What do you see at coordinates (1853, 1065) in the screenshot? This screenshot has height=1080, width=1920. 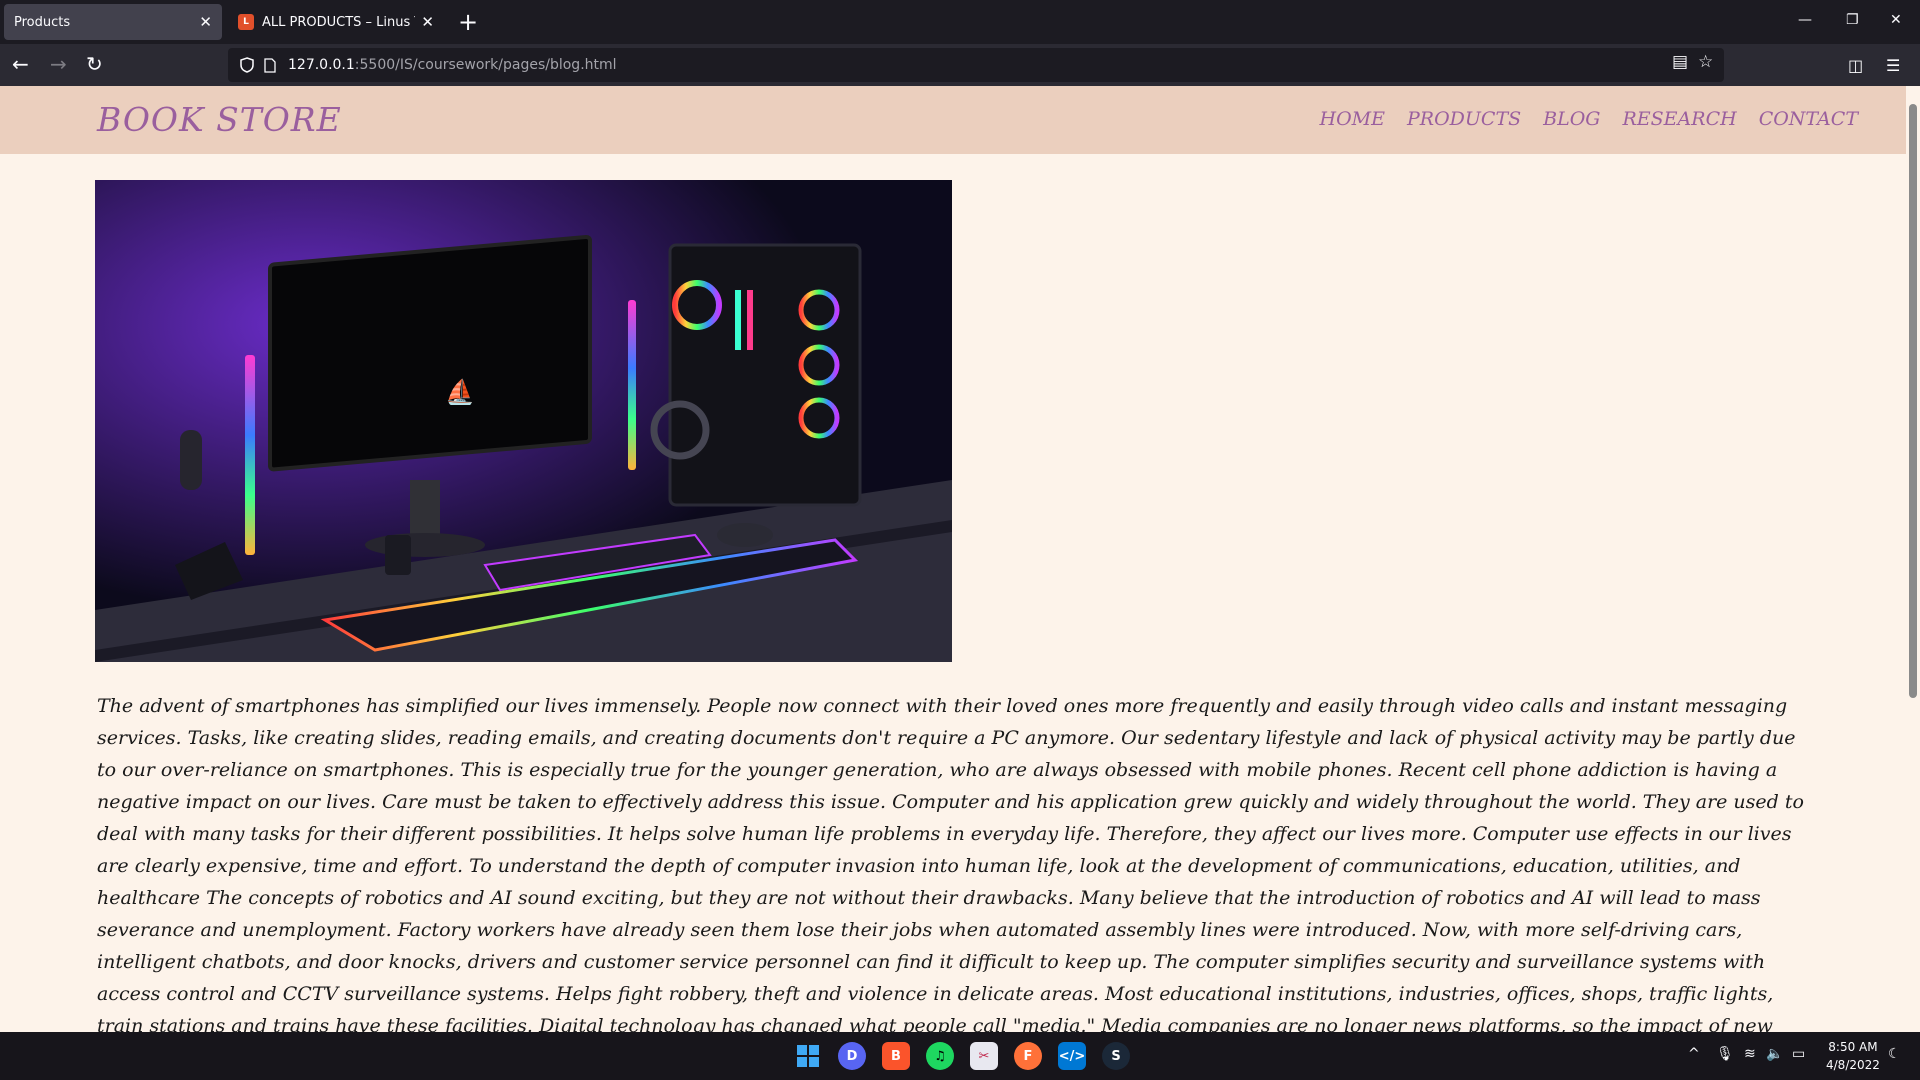 I see `clock-date: 4/8/2022` at bounding box center [1853, 1065].